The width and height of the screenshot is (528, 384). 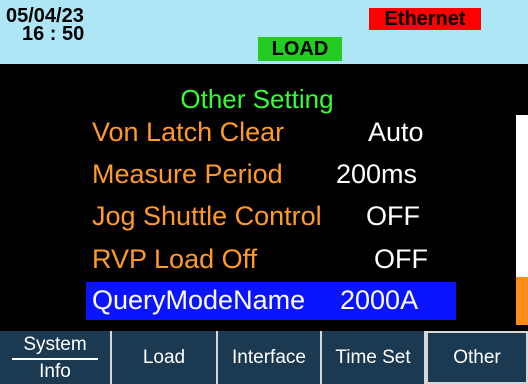 I want to click on setting-von-latch-clear: Von Latch Clear Auto, so click(x=272, y=132).